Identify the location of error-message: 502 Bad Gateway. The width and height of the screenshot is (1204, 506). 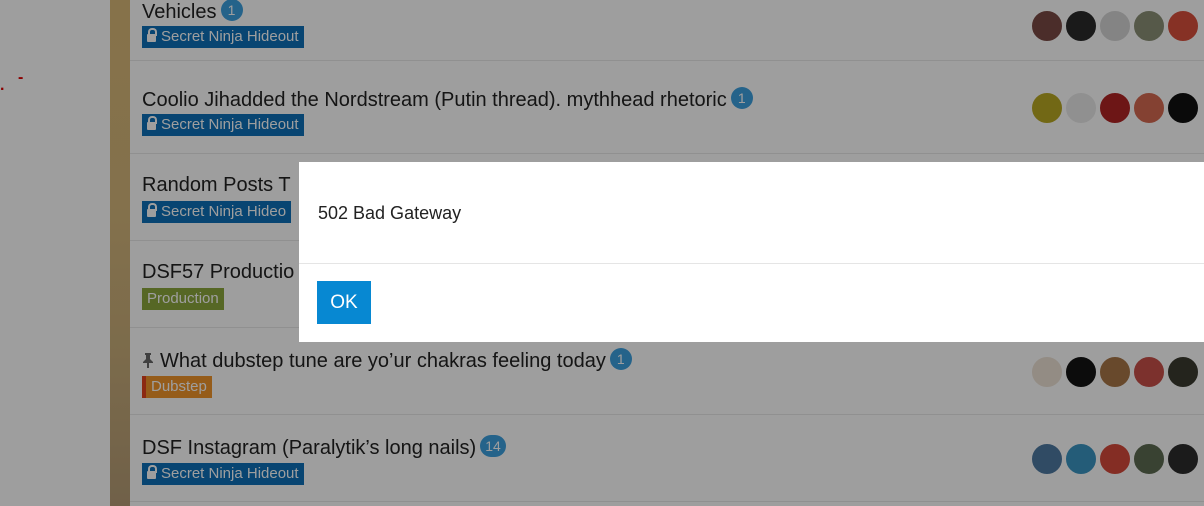
(390, 213).